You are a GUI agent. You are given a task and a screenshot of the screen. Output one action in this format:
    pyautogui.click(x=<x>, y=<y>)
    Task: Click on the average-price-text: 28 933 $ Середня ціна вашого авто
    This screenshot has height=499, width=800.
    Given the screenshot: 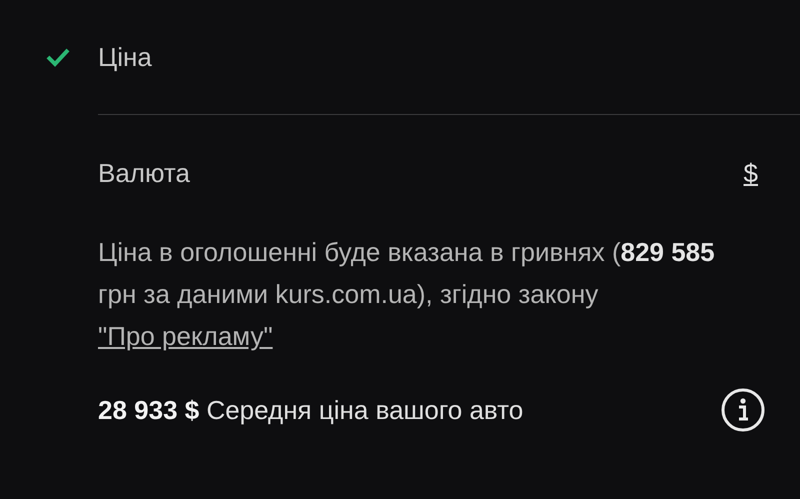 What is the action you would take?
    pyautogui.click(x=311, y=410)
    